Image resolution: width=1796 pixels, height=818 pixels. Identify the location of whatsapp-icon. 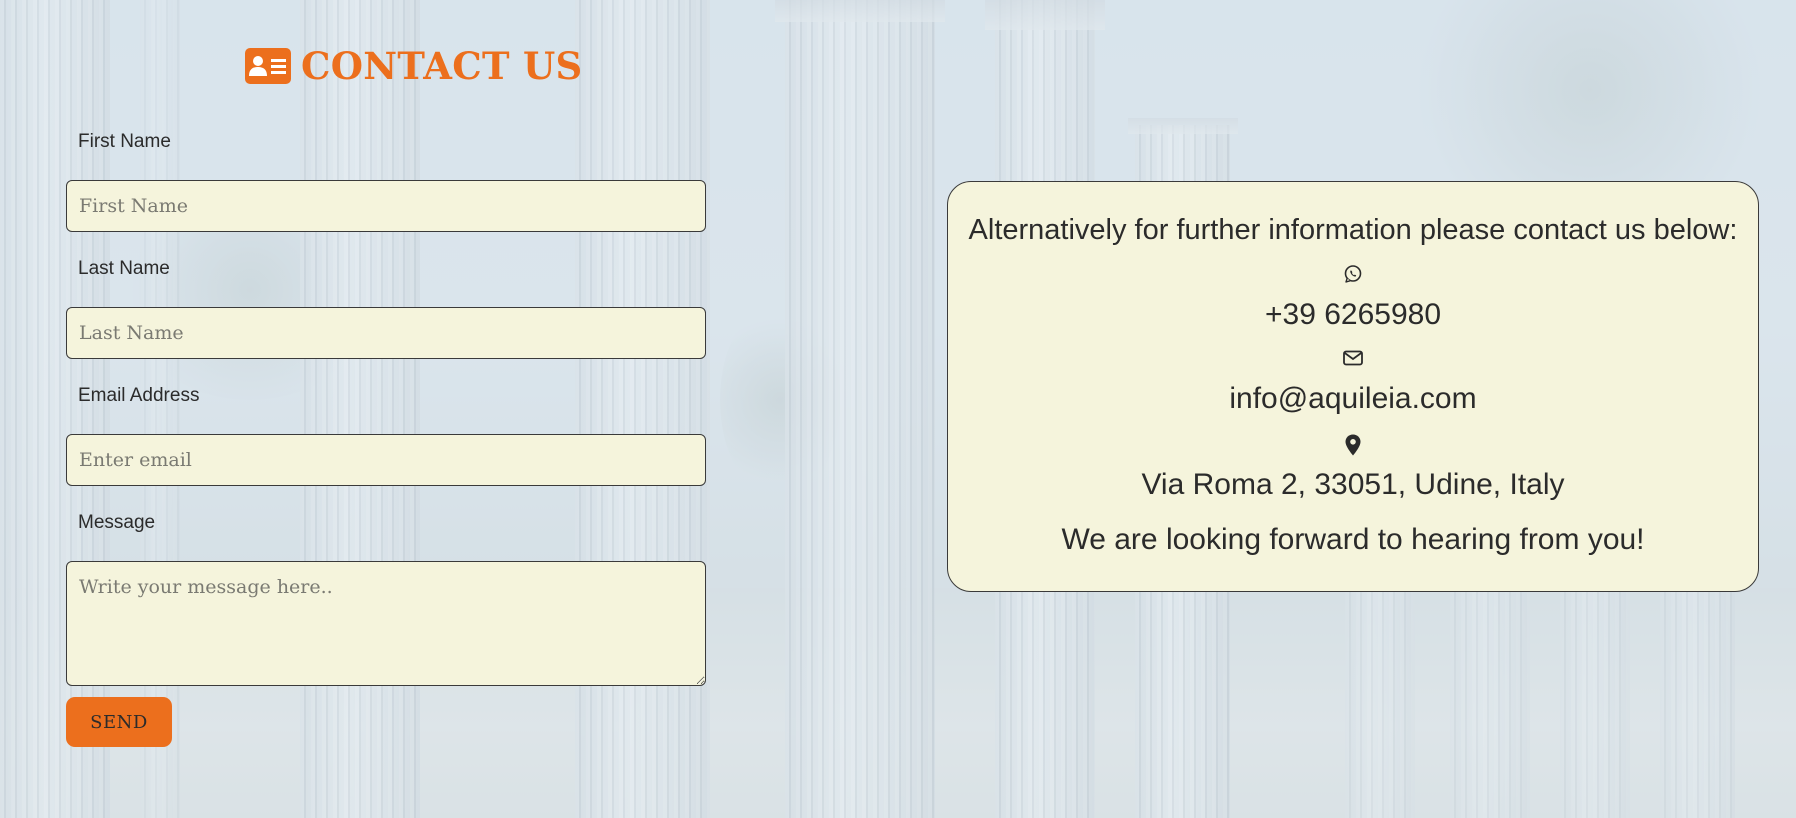
(1353, 276).